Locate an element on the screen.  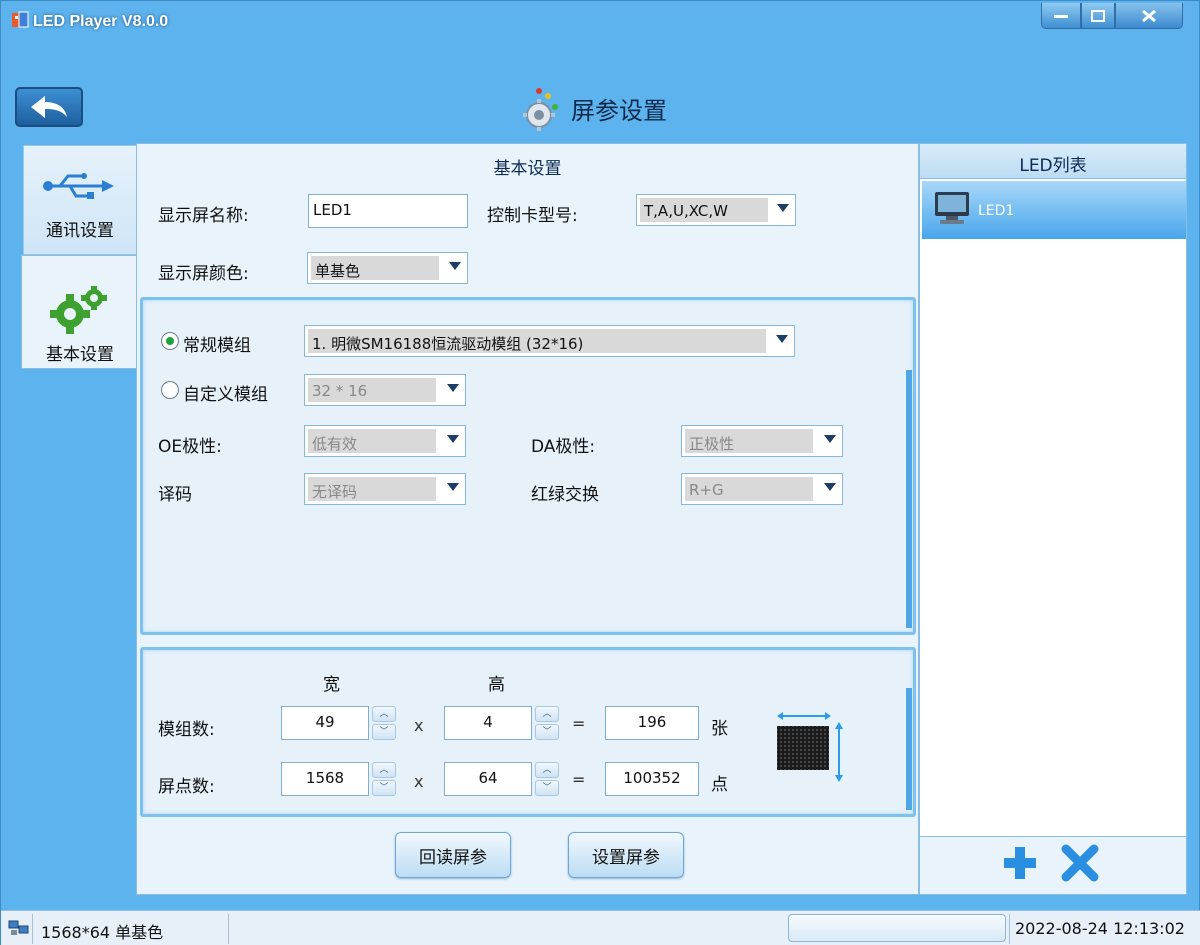
minimize-button is located at coordinates (1061, 16).